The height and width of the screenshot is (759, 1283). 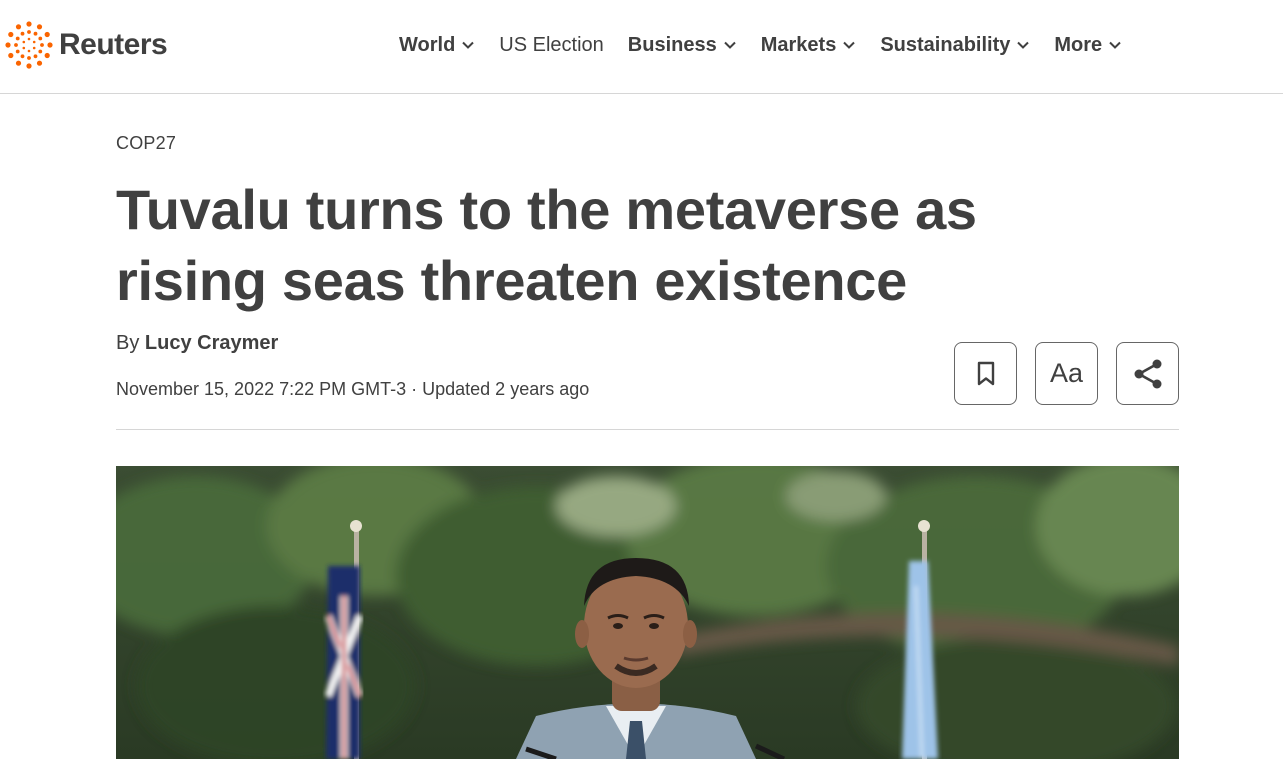 I want to click on nav-item-us-election: US Election, so click(x=551, y=45).